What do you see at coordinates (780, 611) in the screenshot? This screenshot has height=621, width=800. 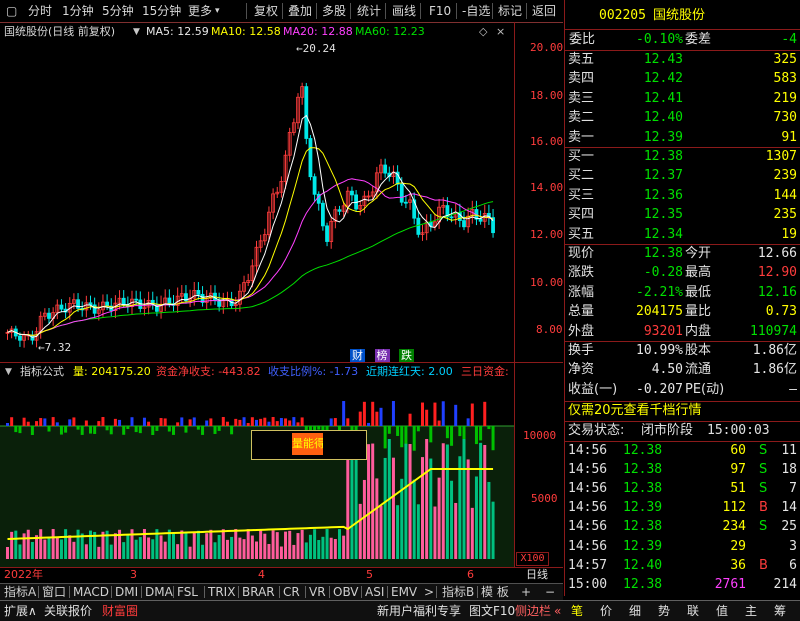 I see `tab-chips: 筹` at bounding box center [780, 611].